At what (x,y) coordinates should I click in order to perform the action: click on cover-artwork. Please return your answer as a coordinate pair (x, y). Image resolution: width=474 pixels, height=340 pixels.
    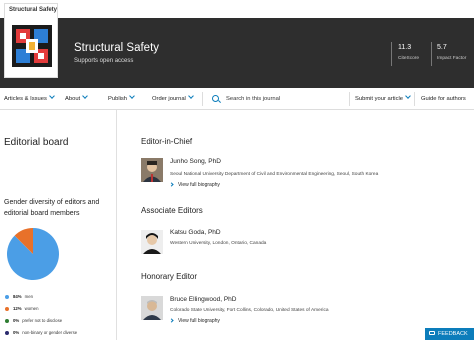
    Looking at the image, I should click on (32, 46).